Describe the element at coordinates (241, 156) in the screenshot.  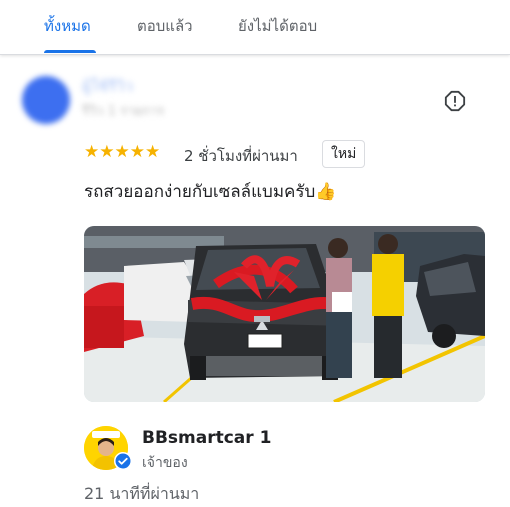
I see `review-time: 2 ชั่วโมงที่ผ่านมา` at that location.